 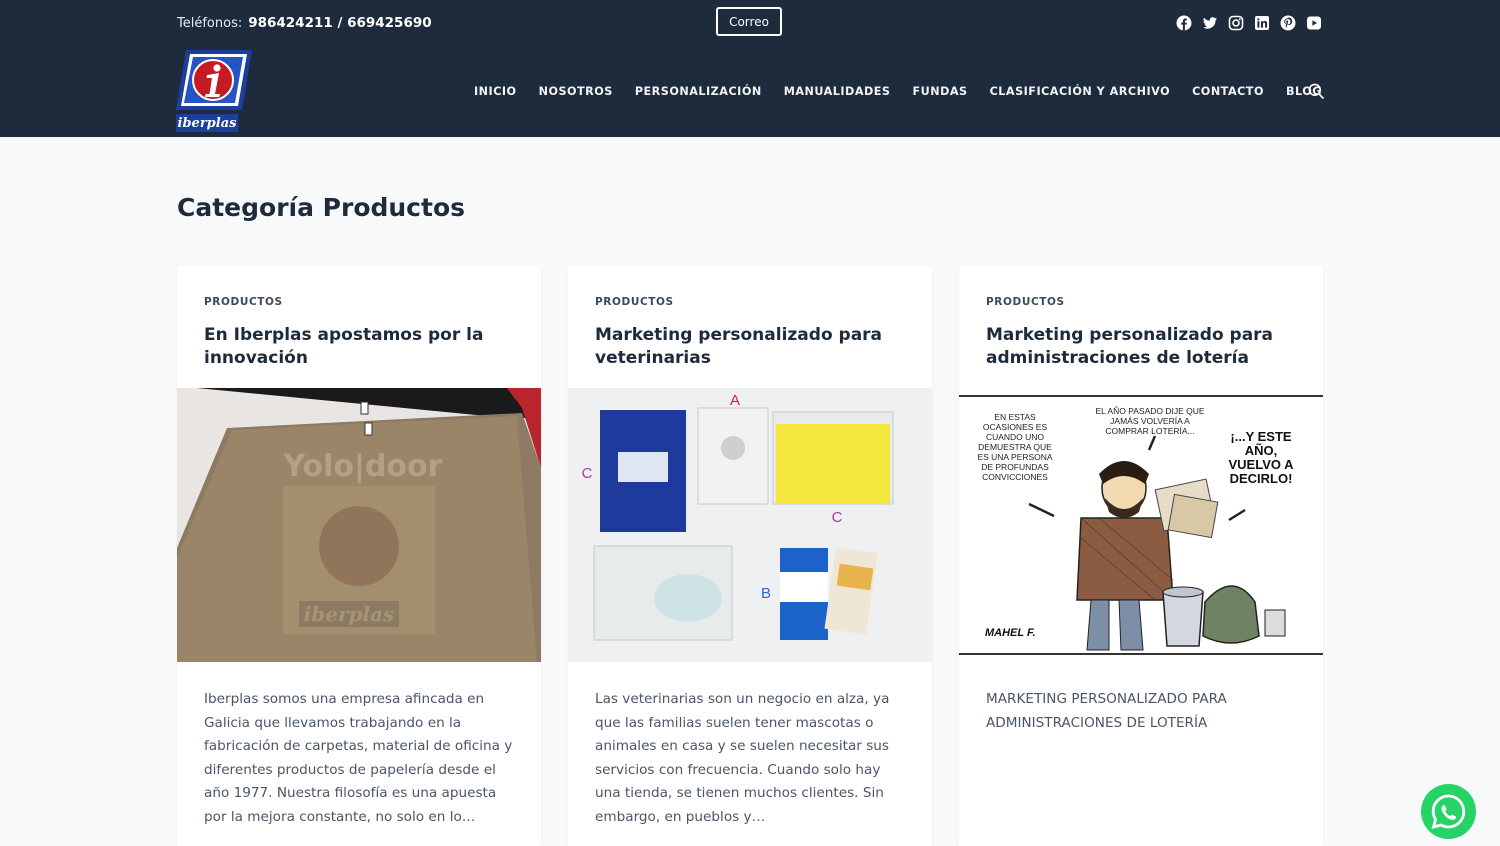 I want to click on label-b: B, so click(x=766, y=593).